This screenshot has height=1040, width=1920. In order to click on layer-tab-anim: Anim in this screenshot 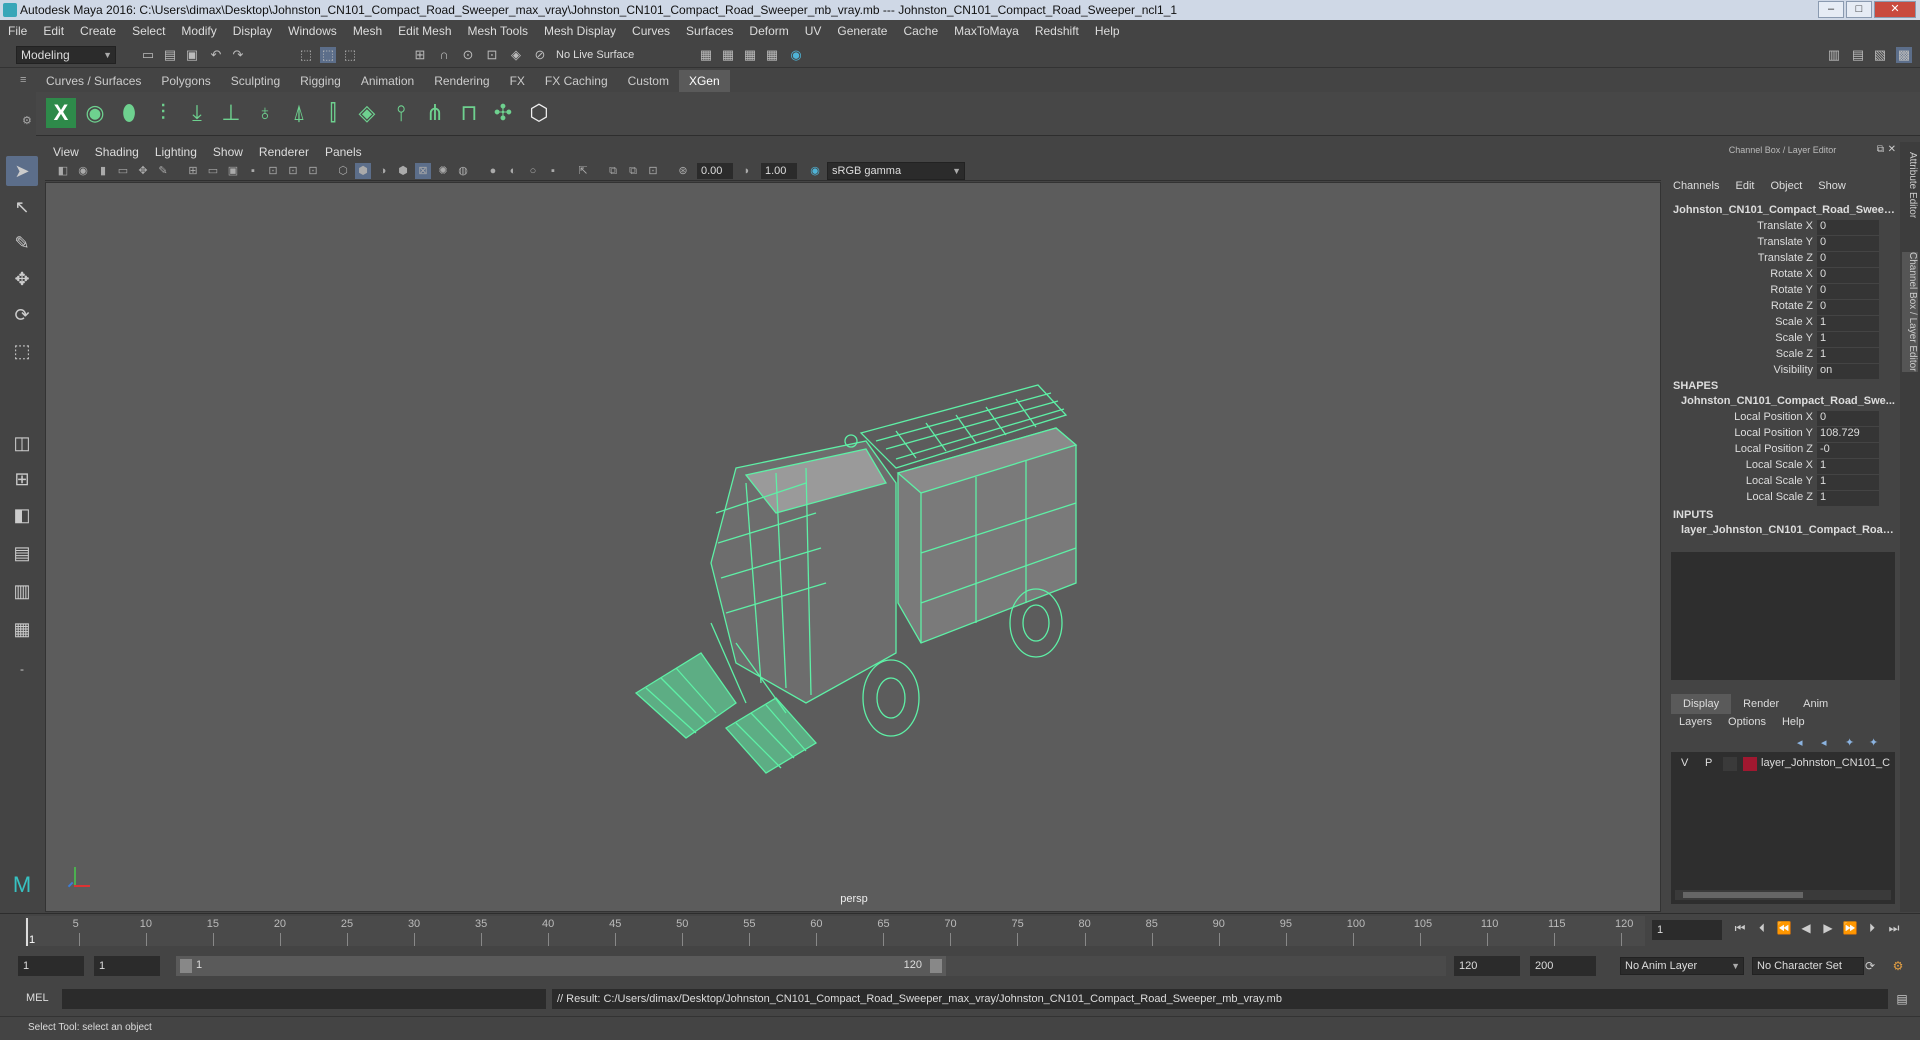, I will do `click(1815, 704)`.